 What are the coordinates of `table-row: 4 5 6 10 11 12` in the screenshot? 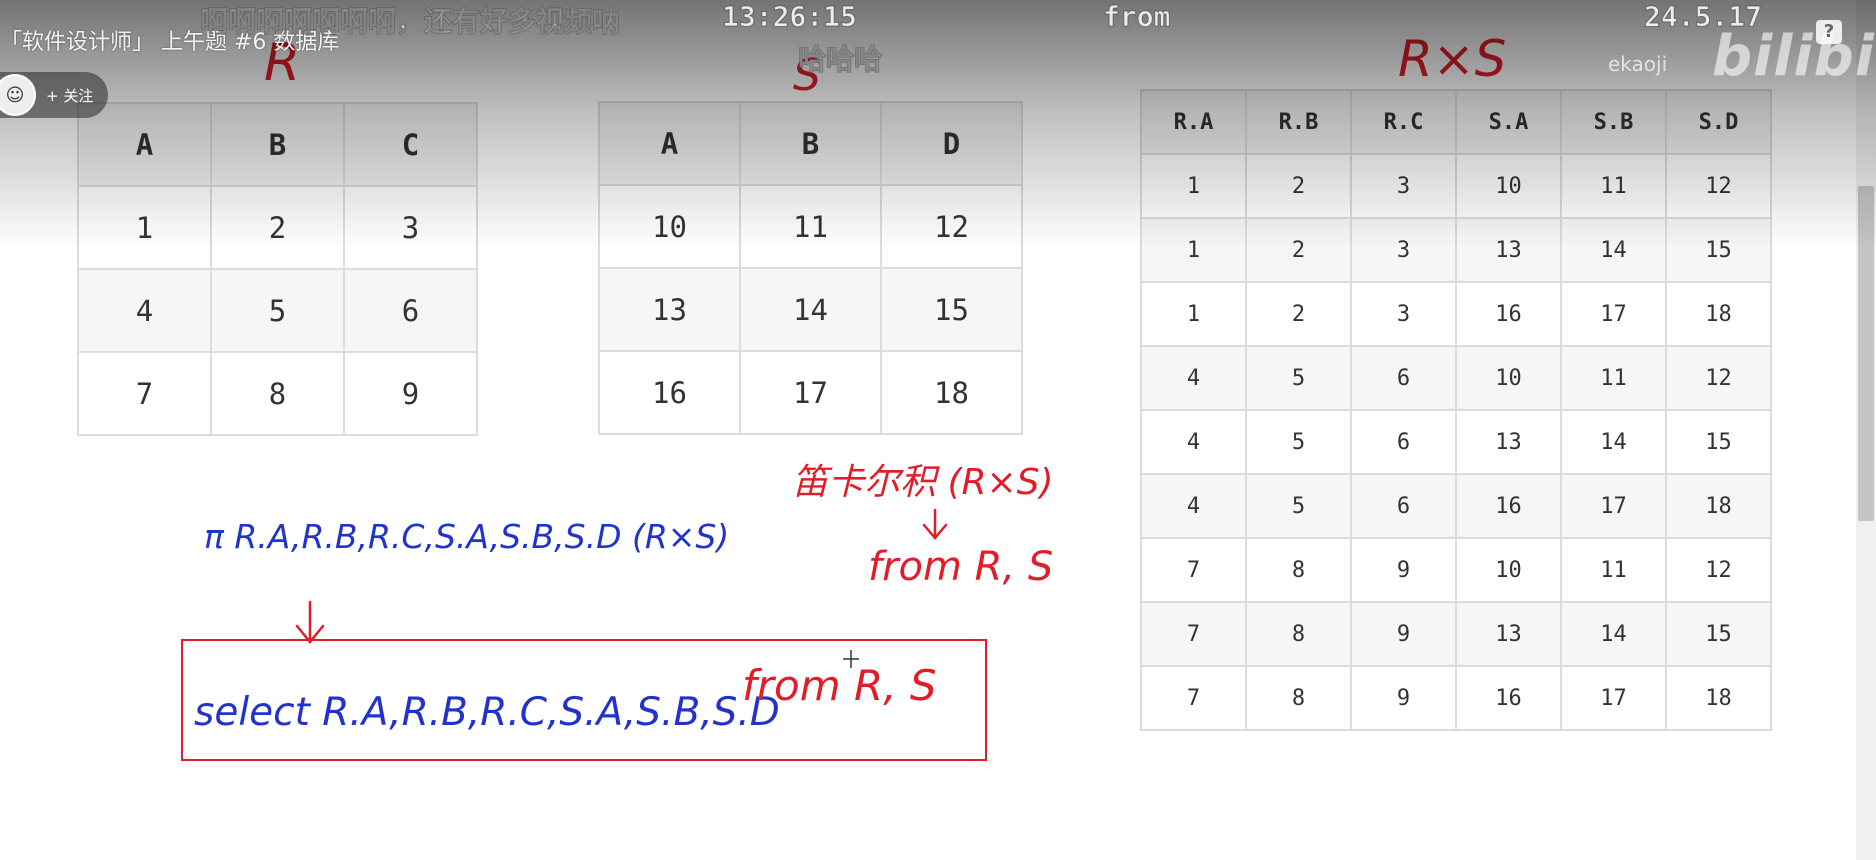 It's located at (1456, 378).